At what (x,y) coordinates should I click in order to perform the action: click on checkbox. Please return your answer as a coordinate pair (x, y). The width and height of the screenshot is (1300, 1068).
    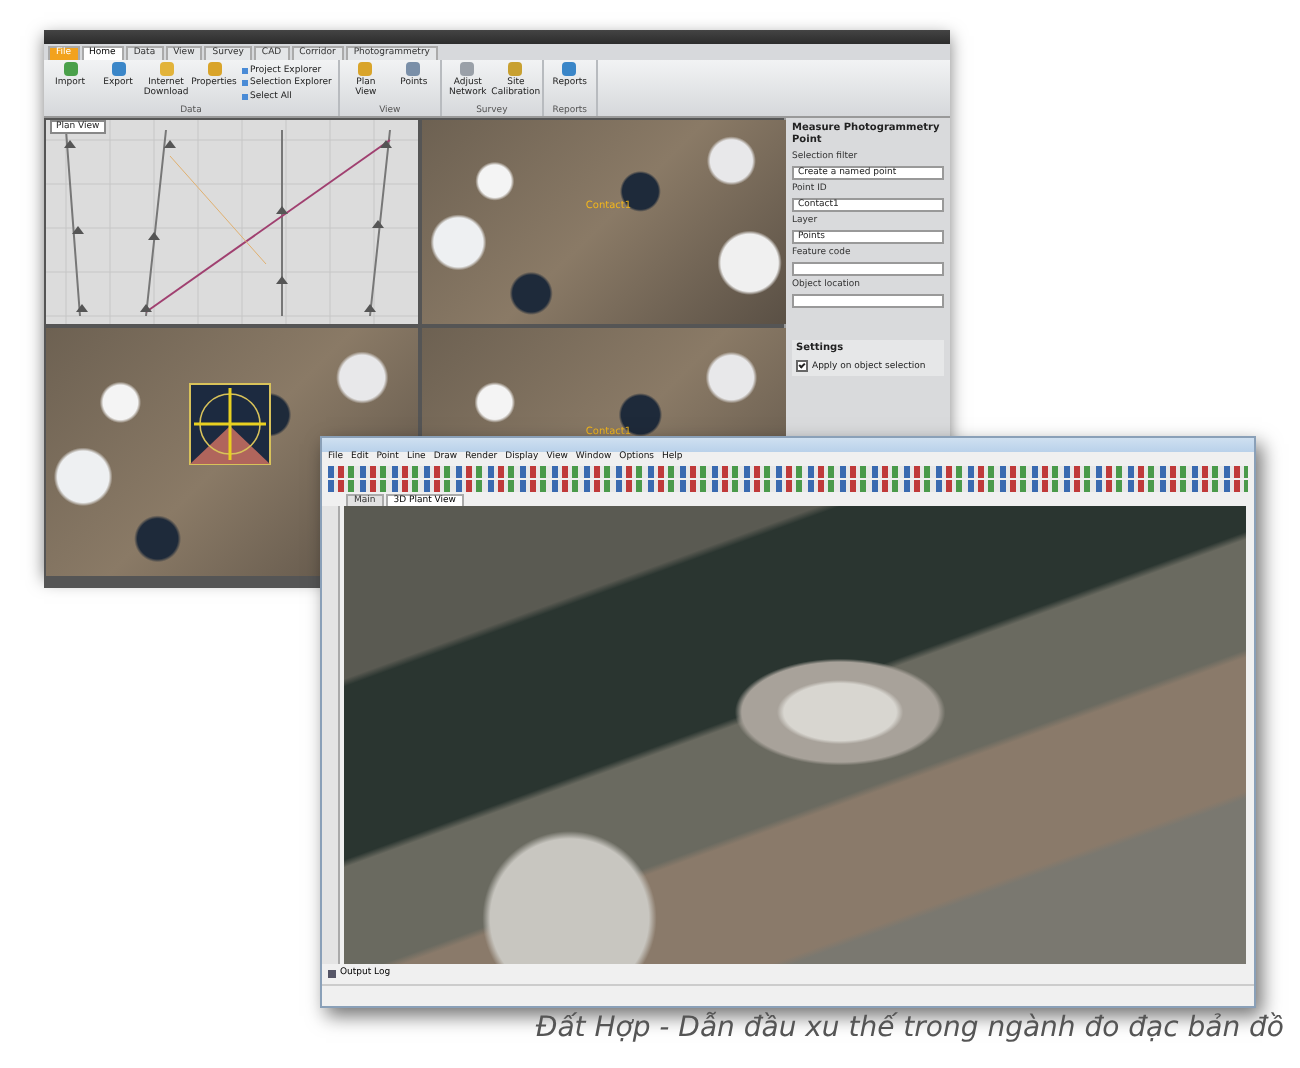
    Looking at the image, I should click on (802, 366).